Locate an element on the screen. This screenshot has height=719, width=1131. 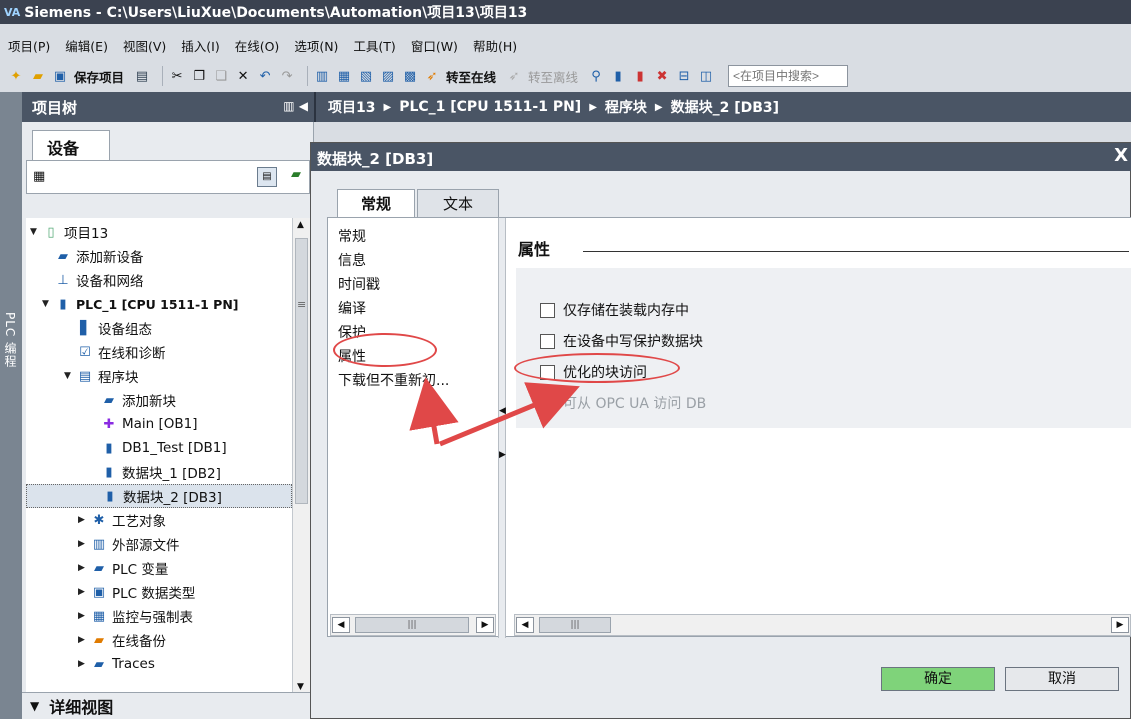
annotation-arrow-right is located at coordinates (509, 414).